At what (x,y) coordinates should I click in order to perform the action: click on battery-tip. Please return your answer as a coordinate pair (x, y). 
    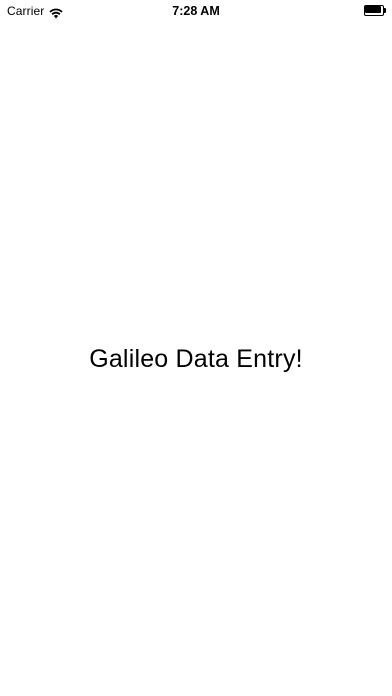
    Looking at the image, I should click on (385, 10).